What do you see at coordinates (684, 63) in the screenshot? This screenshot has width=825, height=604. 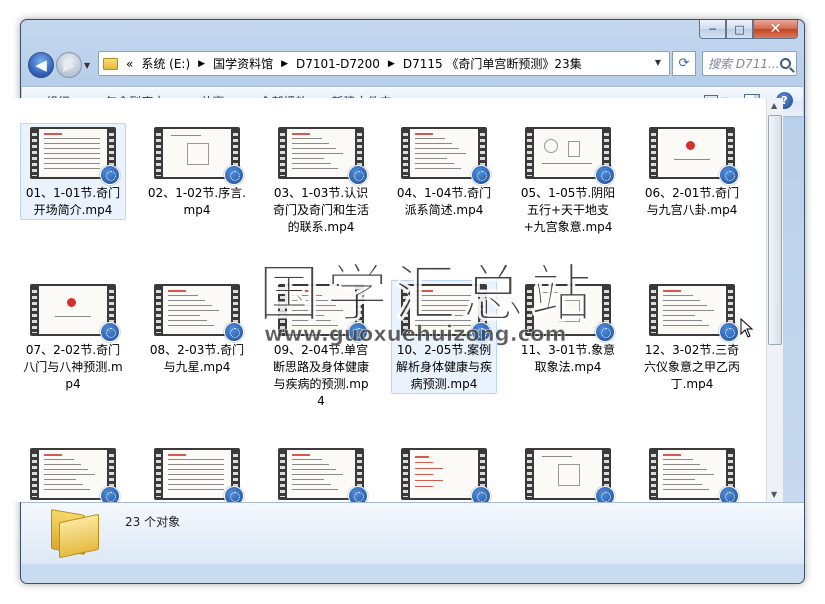 I see `refresh-button: ⟳` at bounding box center [684, 63].